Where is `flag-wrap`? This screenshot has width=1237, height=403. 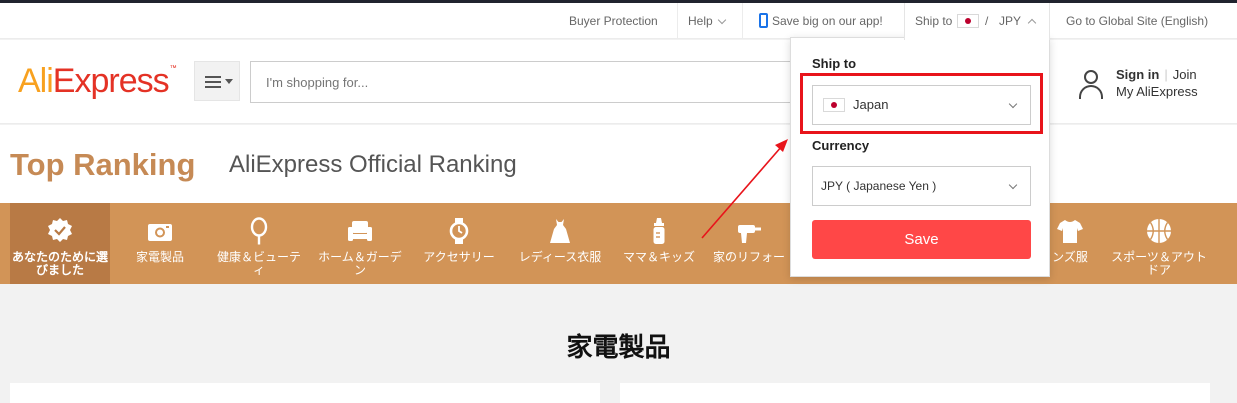 flag-wrap is located at coordinates (968, 21).